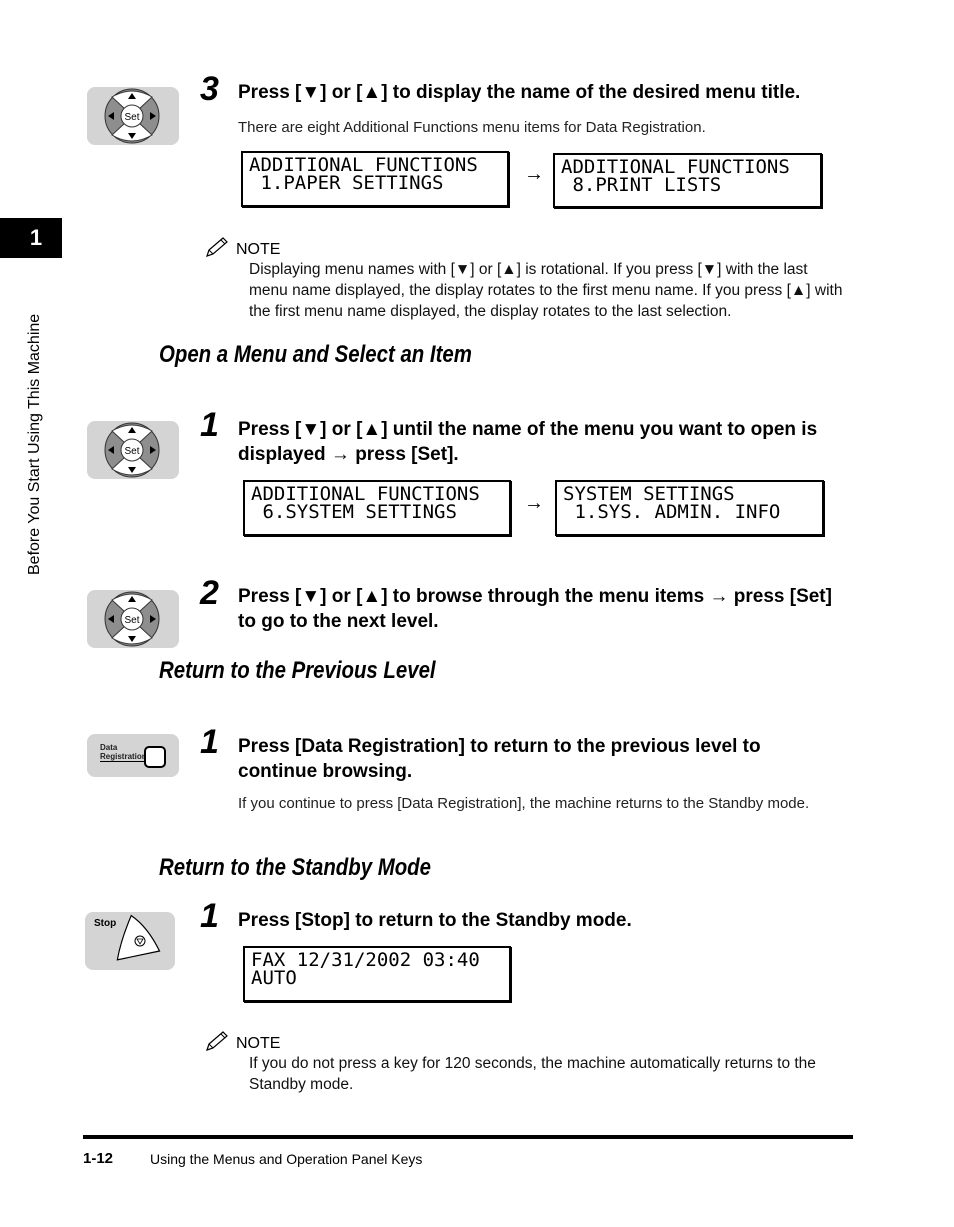 Image resolution: width=954 pixels, height=1227 pixels. What do you see at coordinates (209, 593) in the screenshot?
I see `step-number: 2` at bounding box center [209, 593].